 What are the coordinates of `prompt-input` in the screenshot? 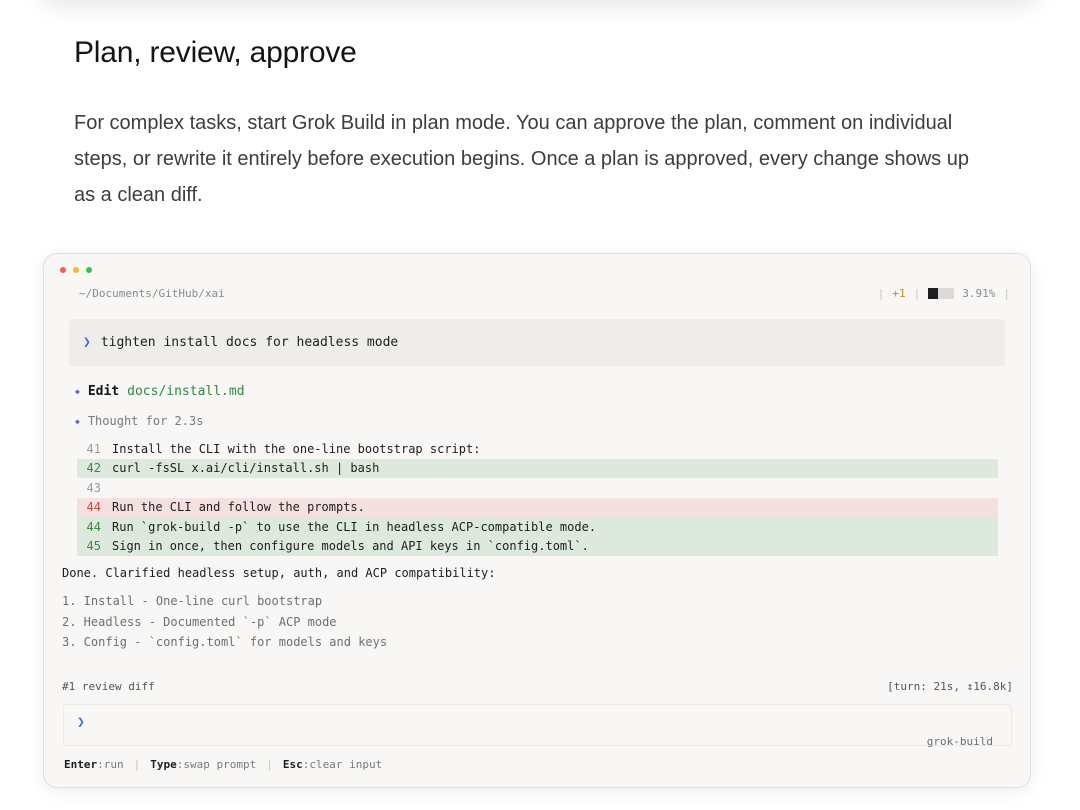 It's located at (444, 724).